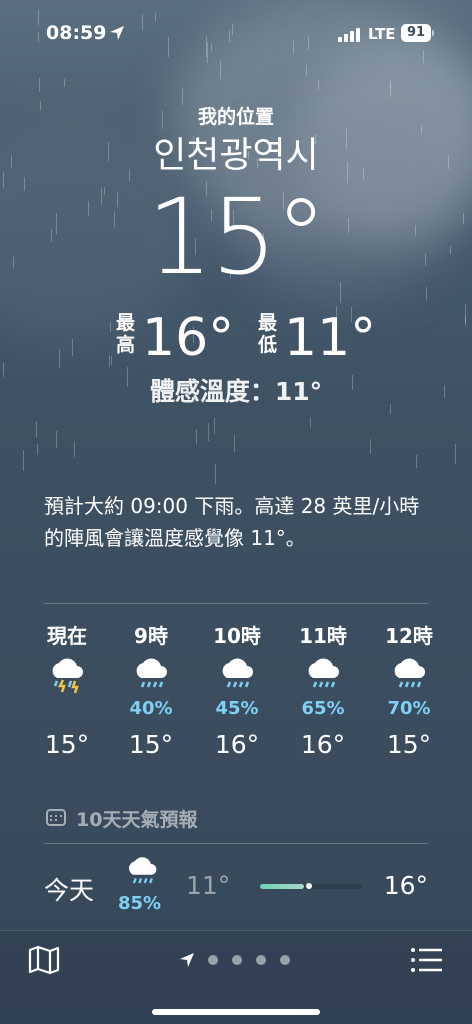  Describe the element at coordinates (282, 886) in the screenshot. I see `temperature-range-fill` at that location.